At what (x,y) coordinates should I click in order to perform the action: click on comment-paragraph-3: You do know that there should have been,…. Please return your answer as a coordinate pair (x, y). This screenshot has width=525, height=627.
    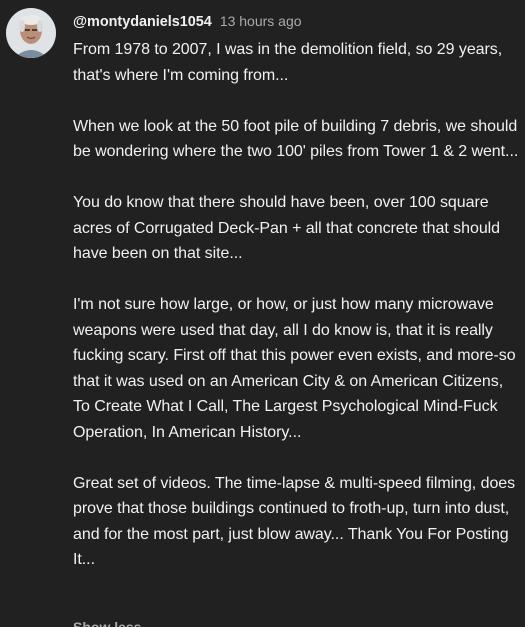
    Looking at the image, I should click on (287, 228).